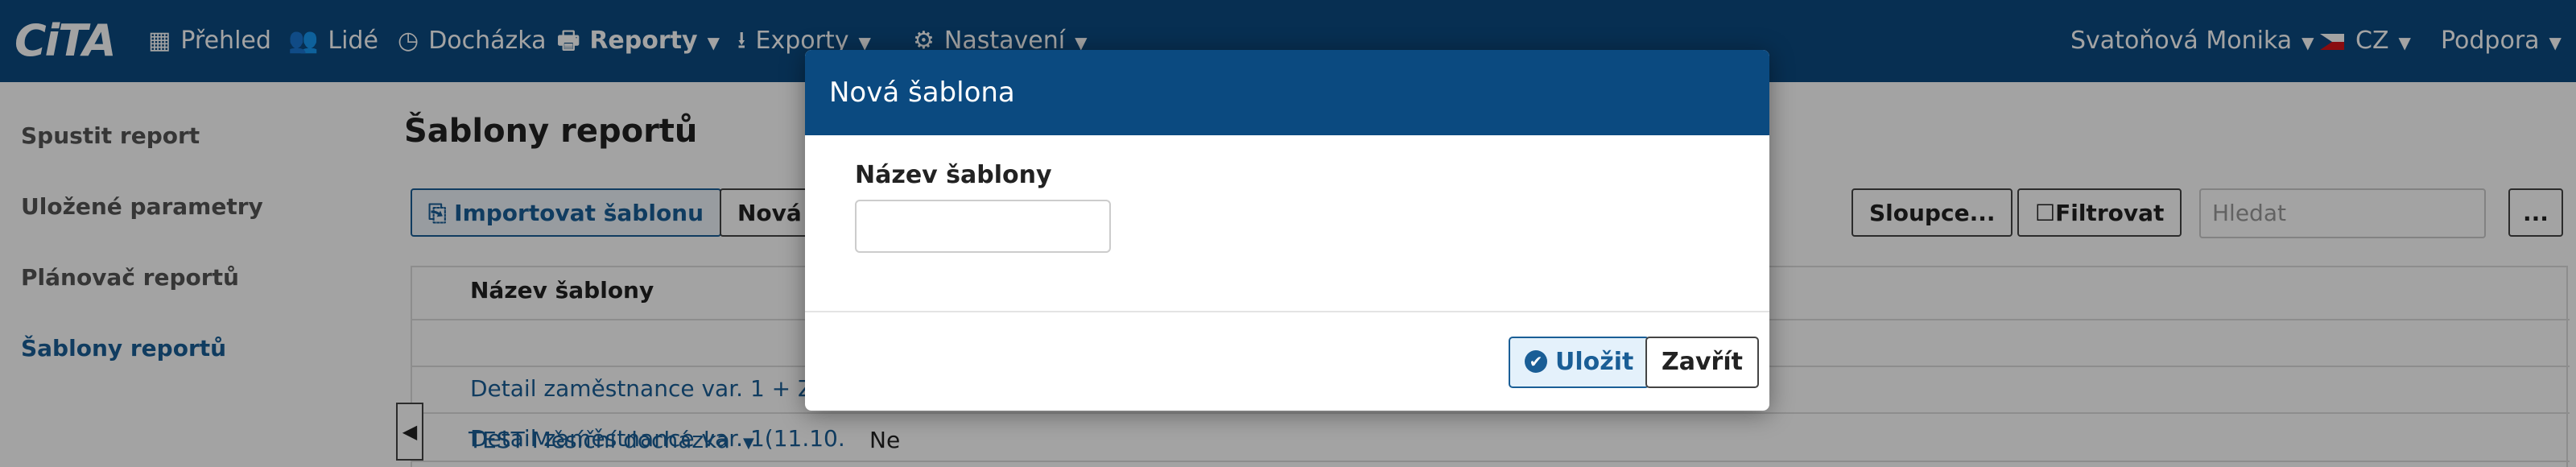 This screenshot has height=467, width=2576. What do you see at coordinates (1287, 311) in the screenshot?
I see `dialog-footer-divider` at bounding box center [1287, 311].